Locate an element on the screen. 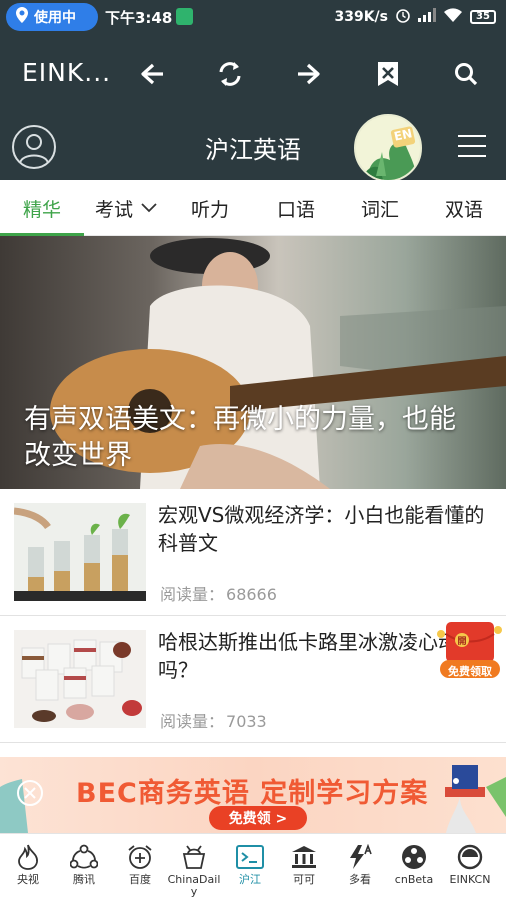  nav-item-keke: 可可 is located at coordinates (304, 867).